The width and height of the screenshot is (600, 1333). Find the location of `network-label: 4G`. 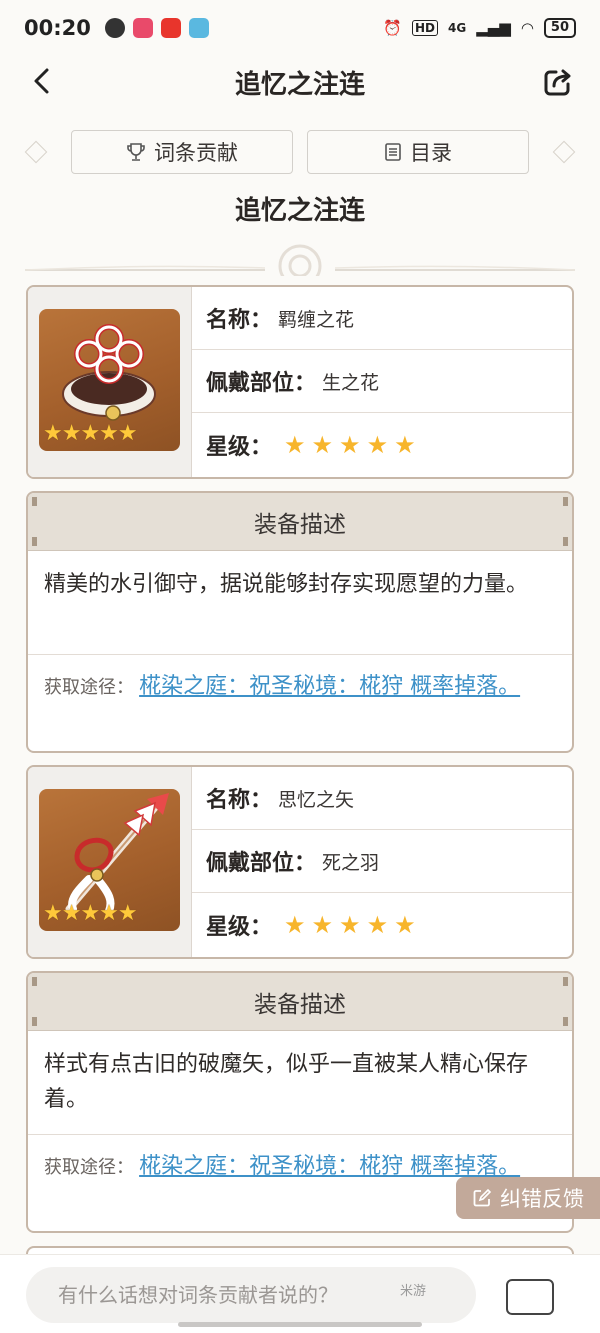

network-label: 4G is located at coordinates (457, 28).